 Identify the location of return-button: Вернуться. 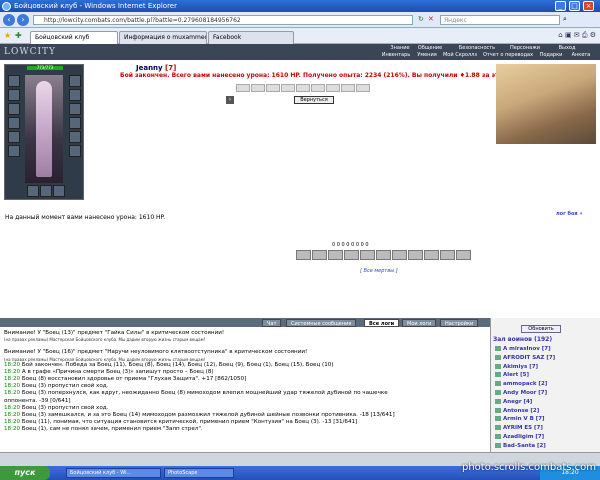
(314, 100).